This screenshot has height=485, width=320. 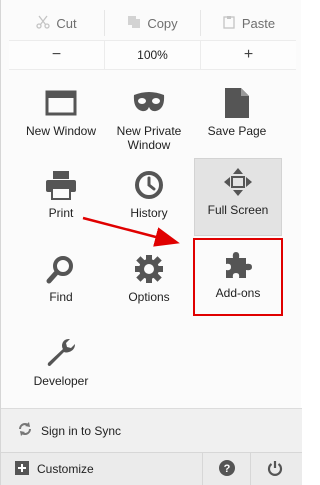 I want to click on magnifier-icon, so click(x=61, y=269).